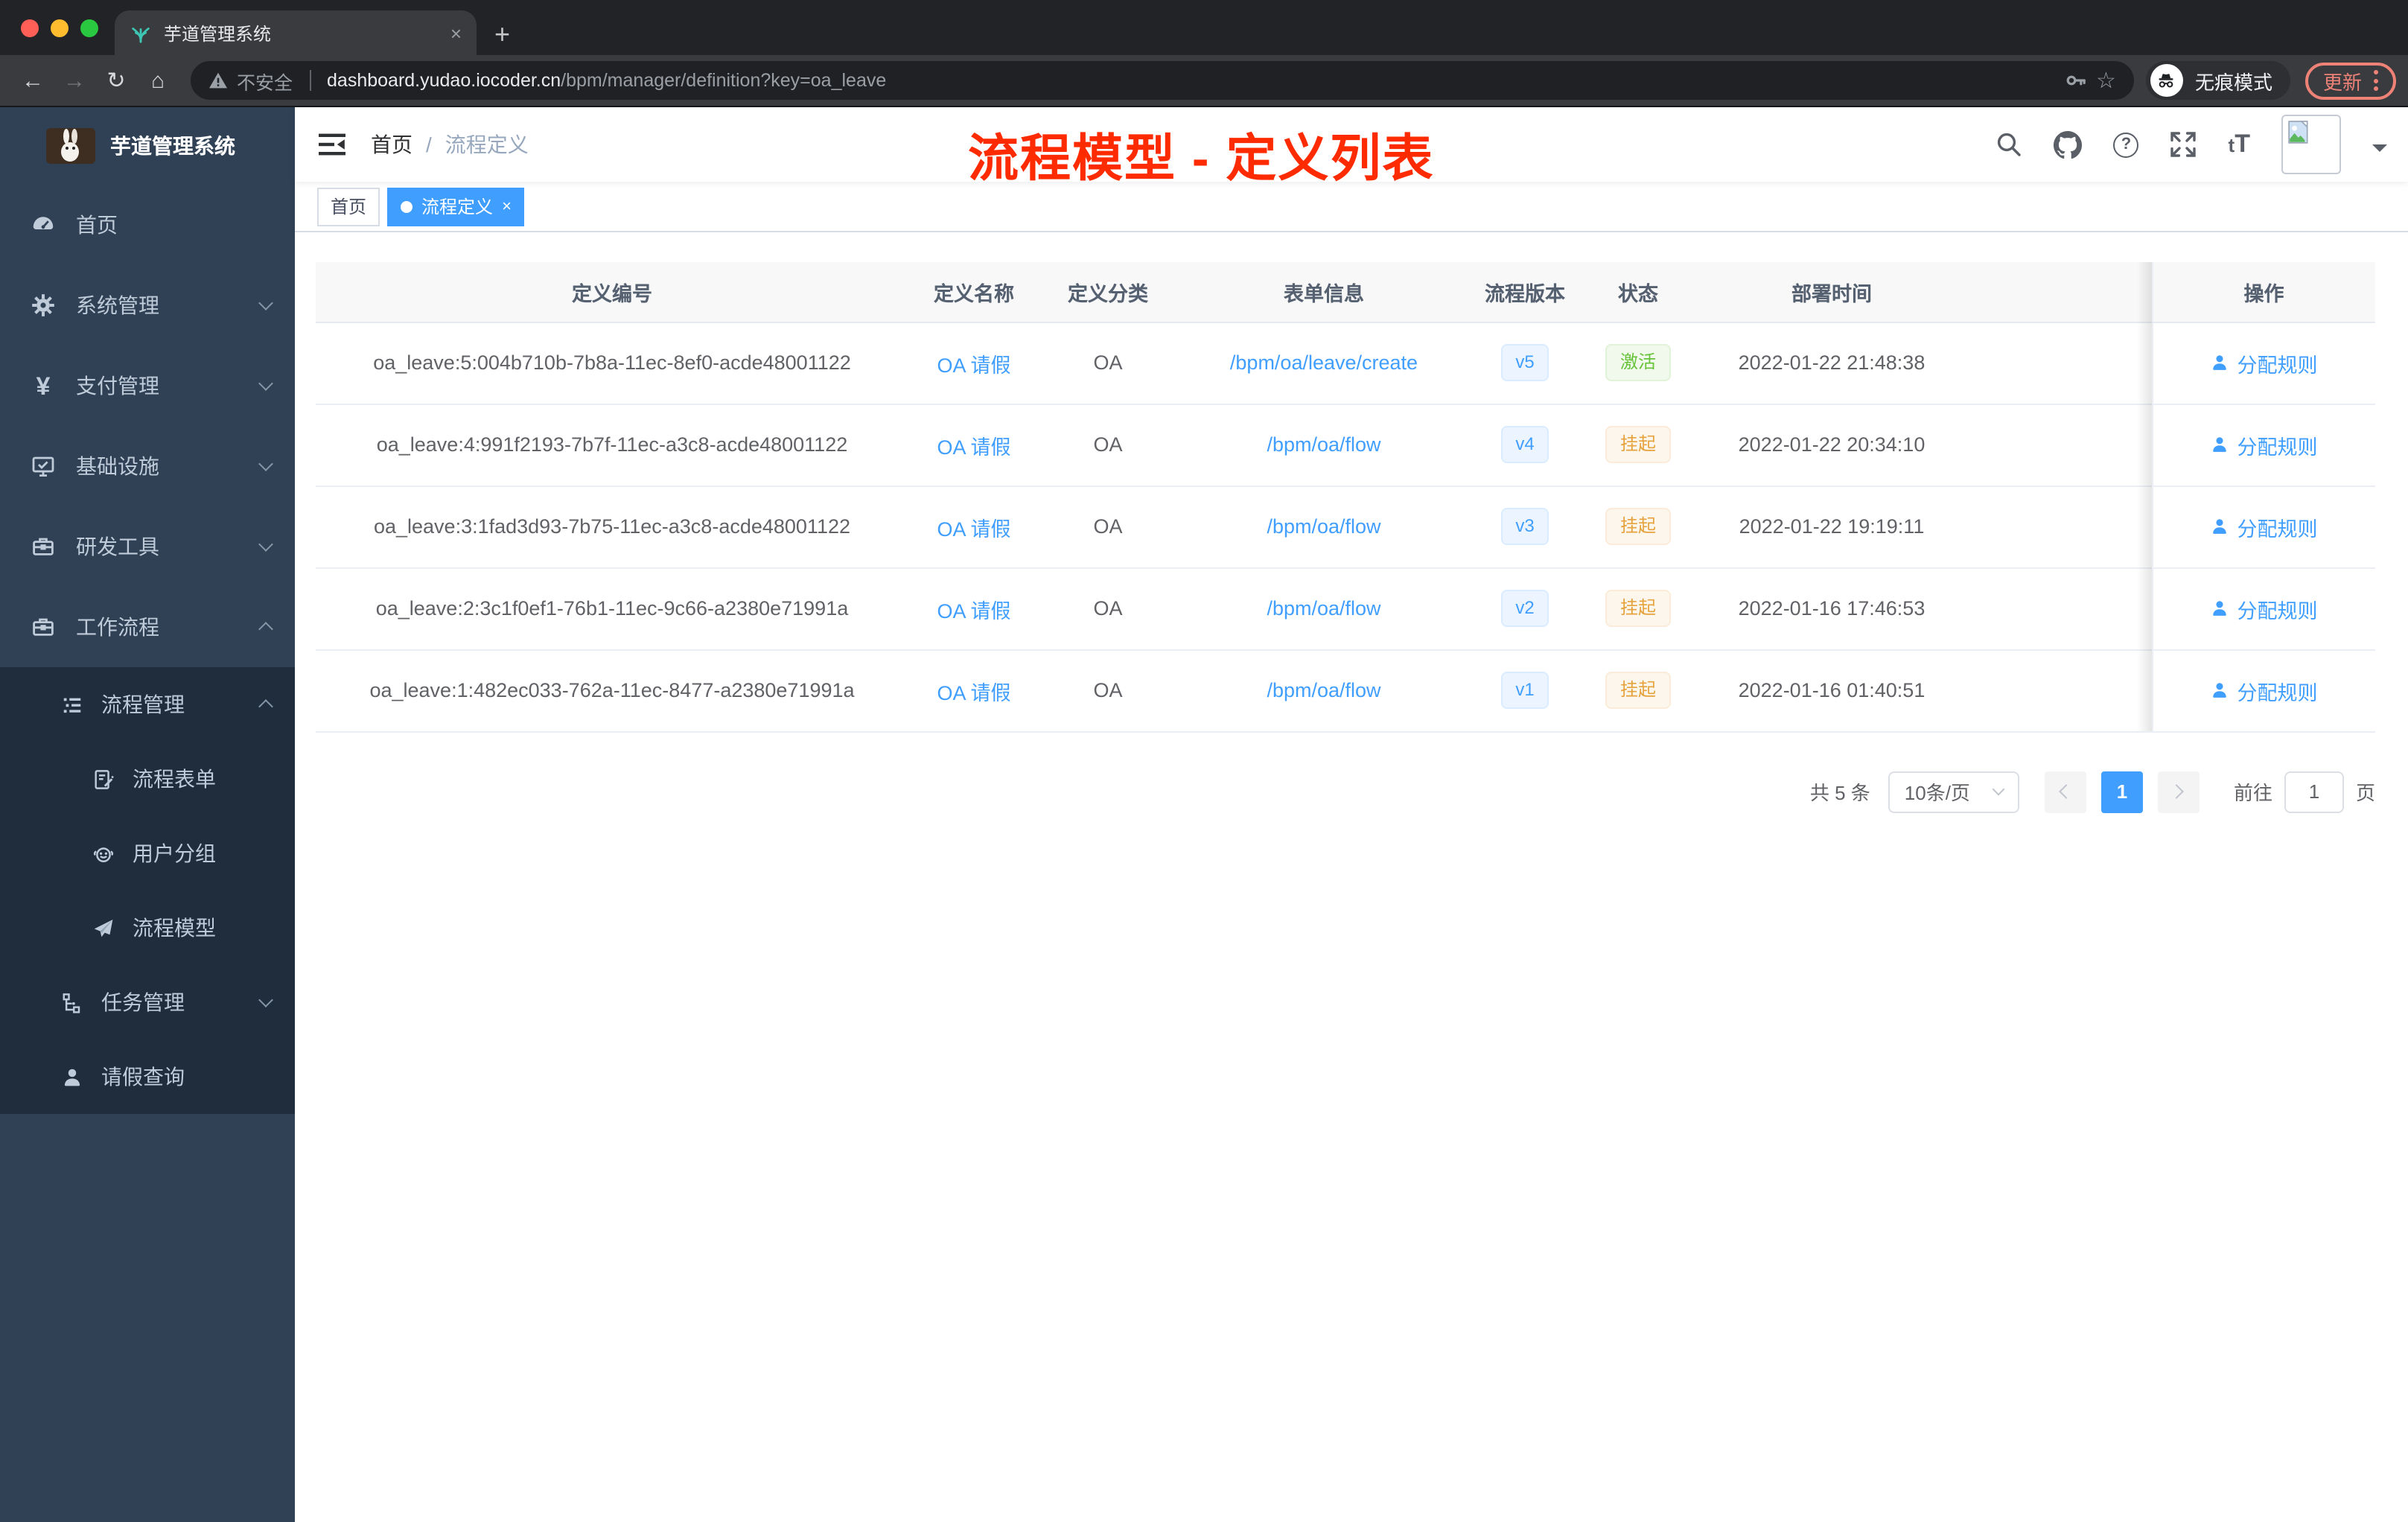 Image resolution: width=2408 pixels, height=1522 pixels. What do you see at coordinates (2239, 144) in the screenshot?
I see `font-size-icon` at bounding box center [2239, 144].